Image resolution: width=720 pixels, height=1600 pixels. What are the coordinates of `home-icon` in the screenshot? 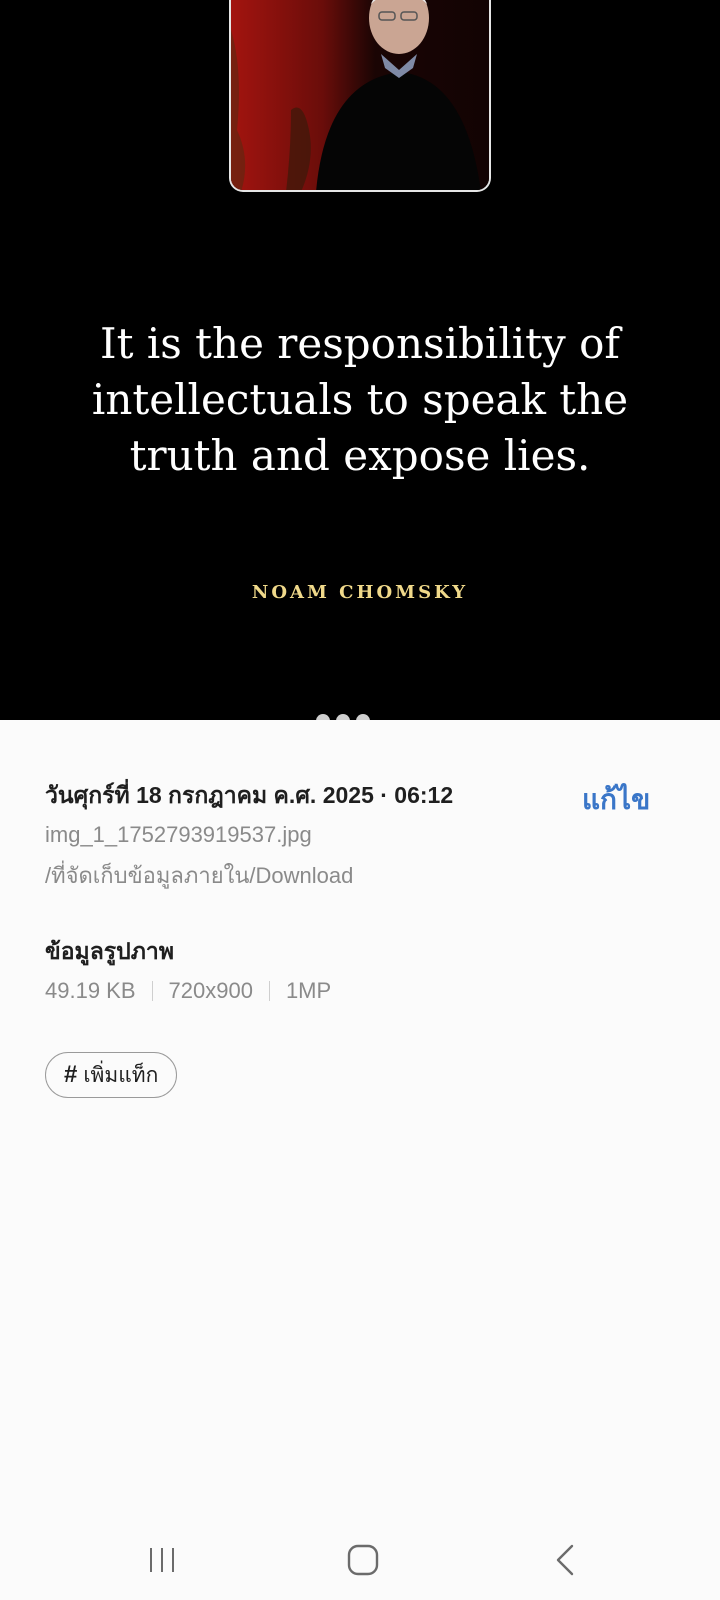 It's located at (363, 1560).